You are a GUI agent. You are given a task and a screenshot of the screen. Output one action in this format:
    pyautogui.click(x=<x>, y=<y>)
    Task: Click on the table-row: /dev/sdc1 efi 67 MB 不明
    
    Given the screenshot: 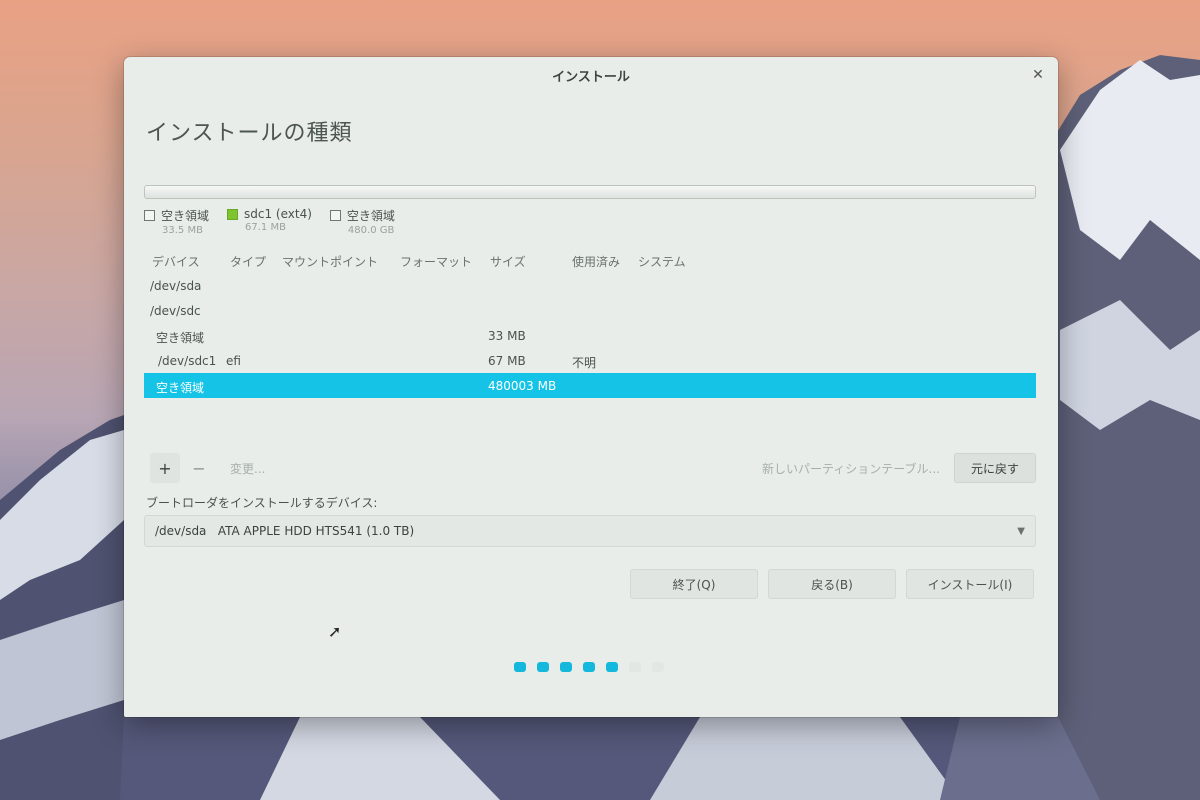 What is the action you would take?
    pyautogui.click(x=590, y=360)
    